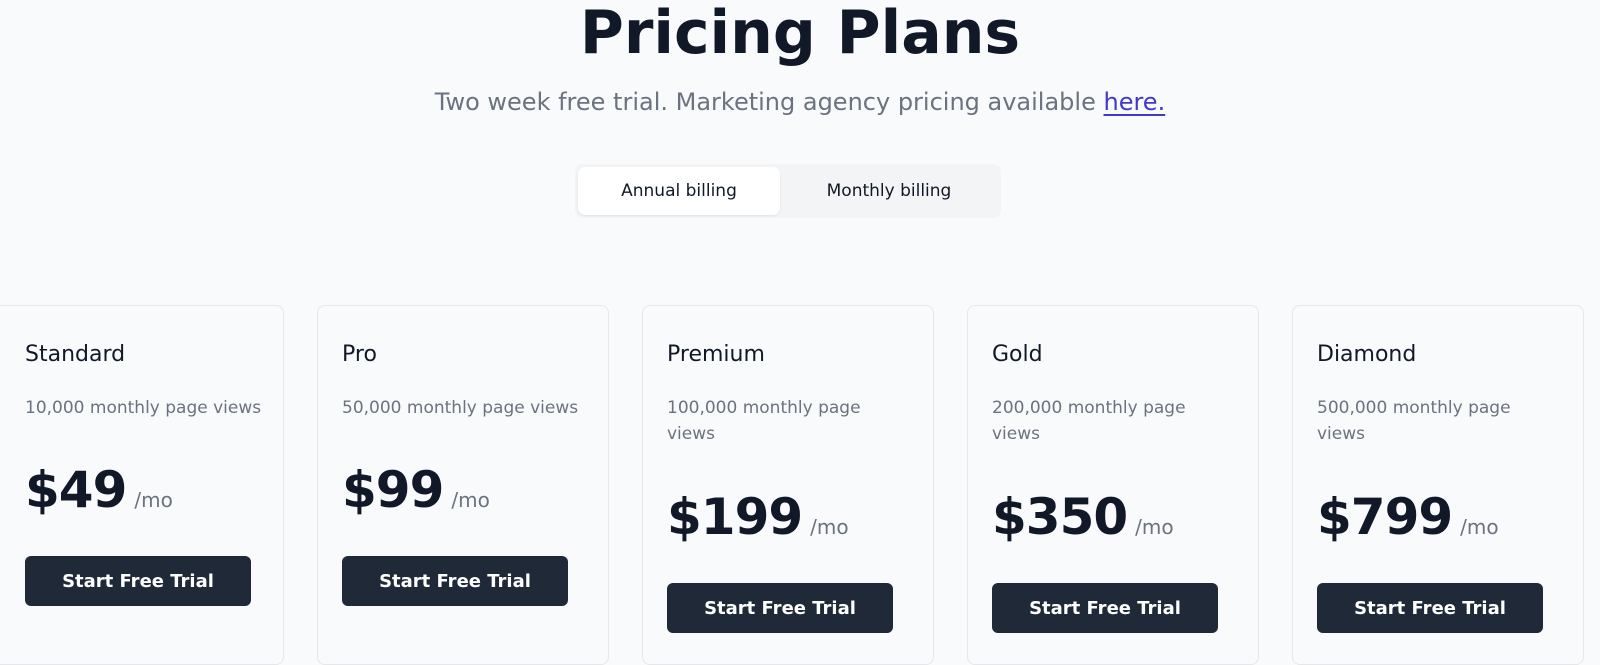  I want to click on plan-name: Premium, so click(716, 354).